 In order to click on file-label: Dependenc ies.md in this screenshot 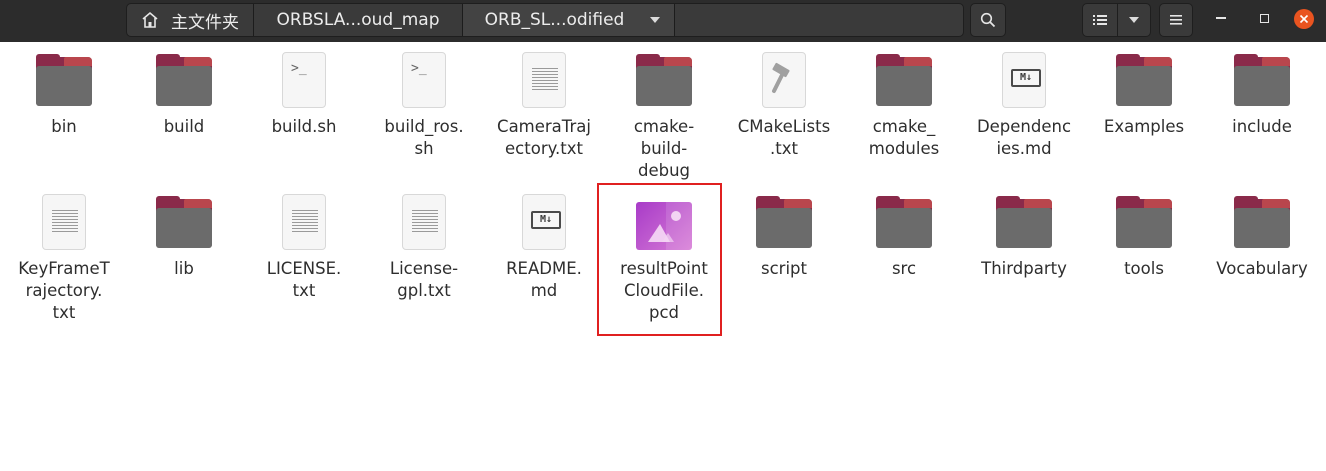, I will do `click(1024, 137)`.